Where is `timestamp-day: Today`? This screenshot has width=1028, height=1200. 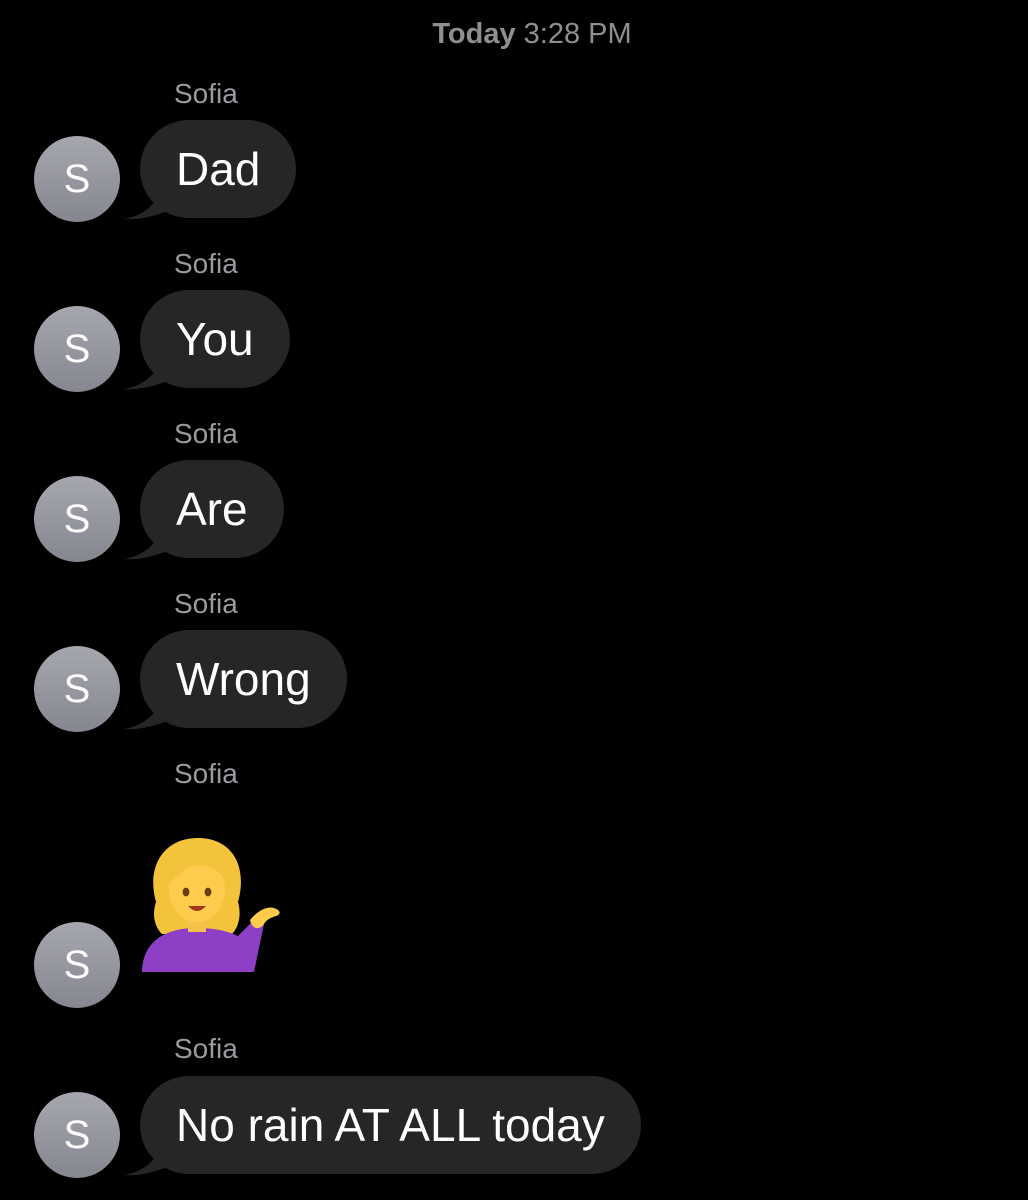
timestamp-day: Today is located at coordinates (474, 34).